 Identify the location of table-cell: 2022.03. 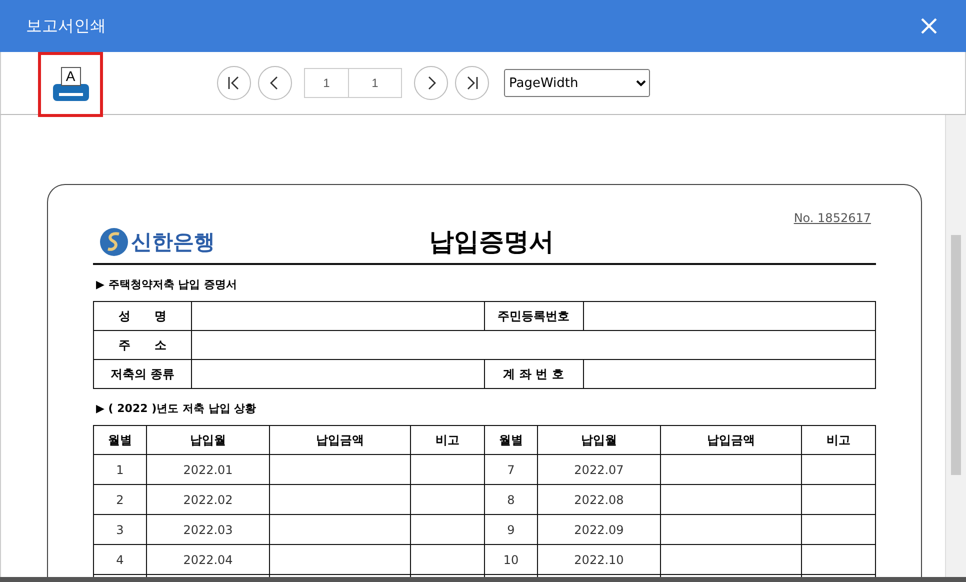
(208, 529).